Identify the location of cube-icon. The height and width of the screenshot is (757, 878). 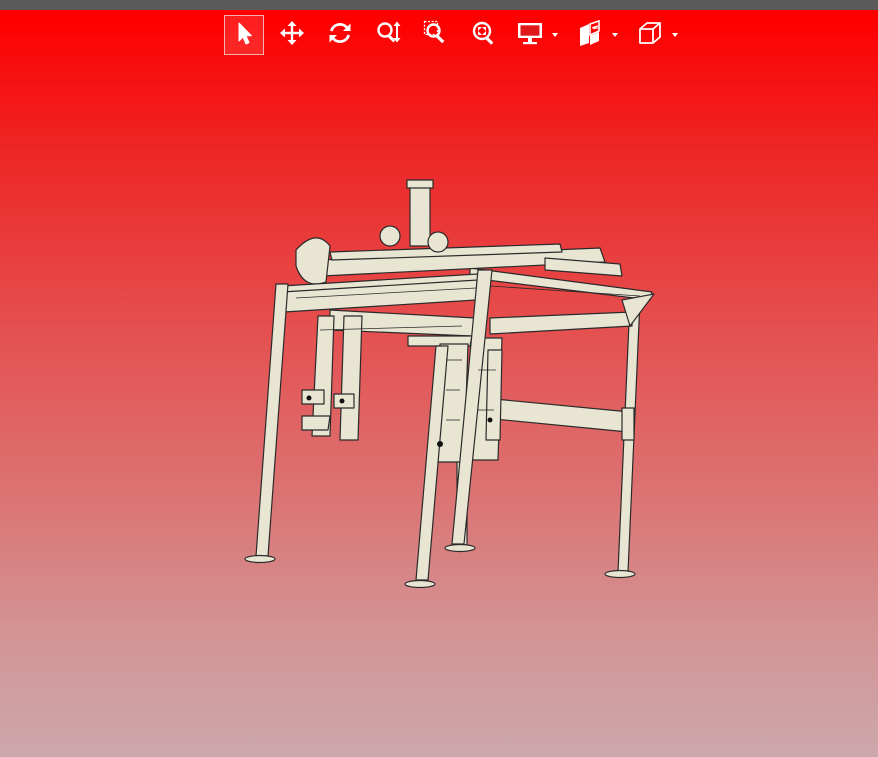
(650, 35).